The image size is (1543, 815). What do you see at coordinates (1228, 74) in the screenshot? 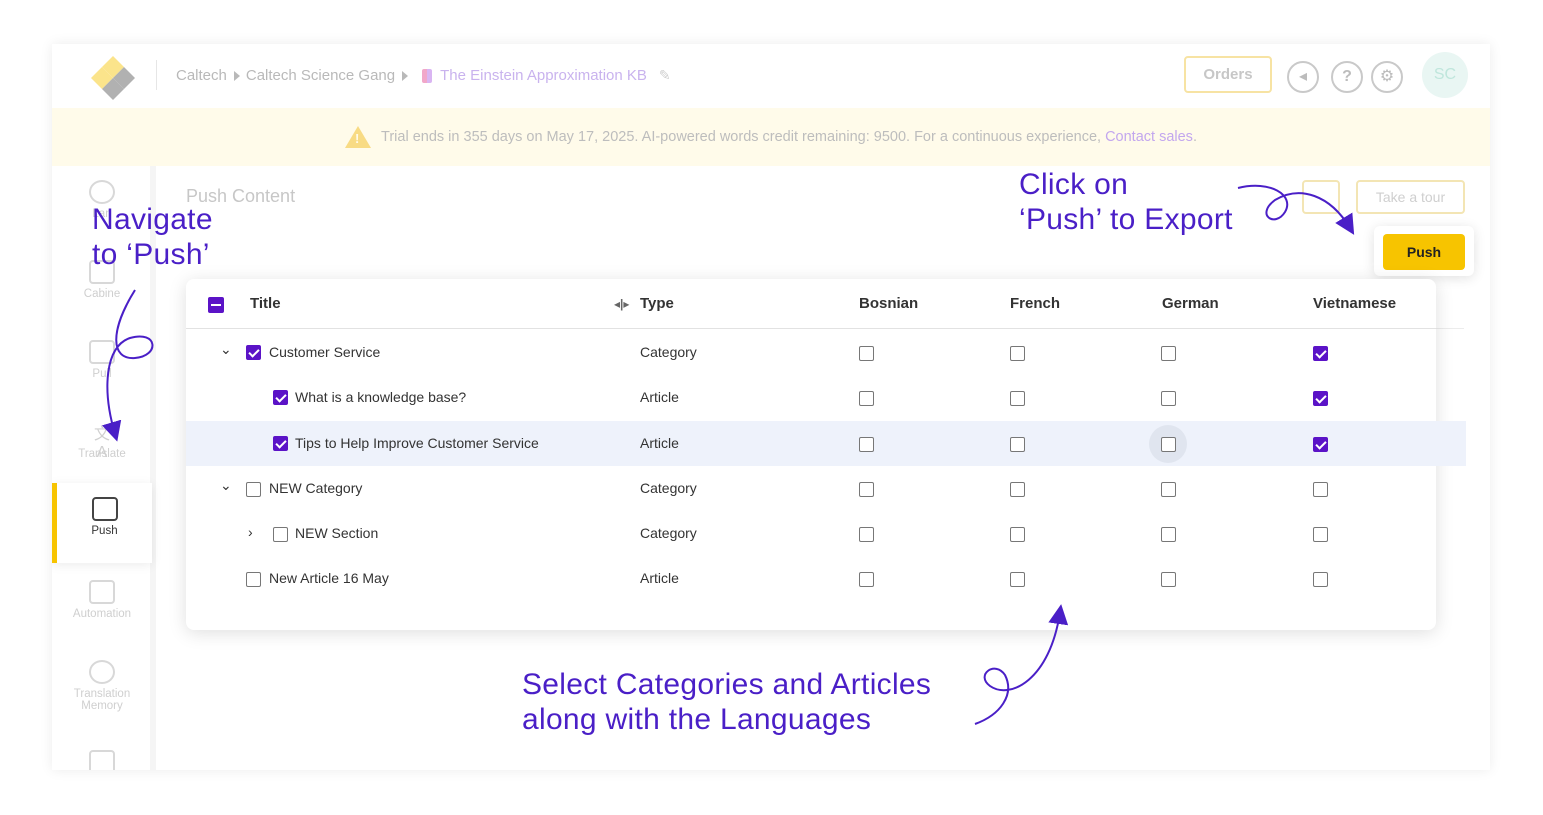
I see `orders-button: Orders` at bounding box center [1228, 74].